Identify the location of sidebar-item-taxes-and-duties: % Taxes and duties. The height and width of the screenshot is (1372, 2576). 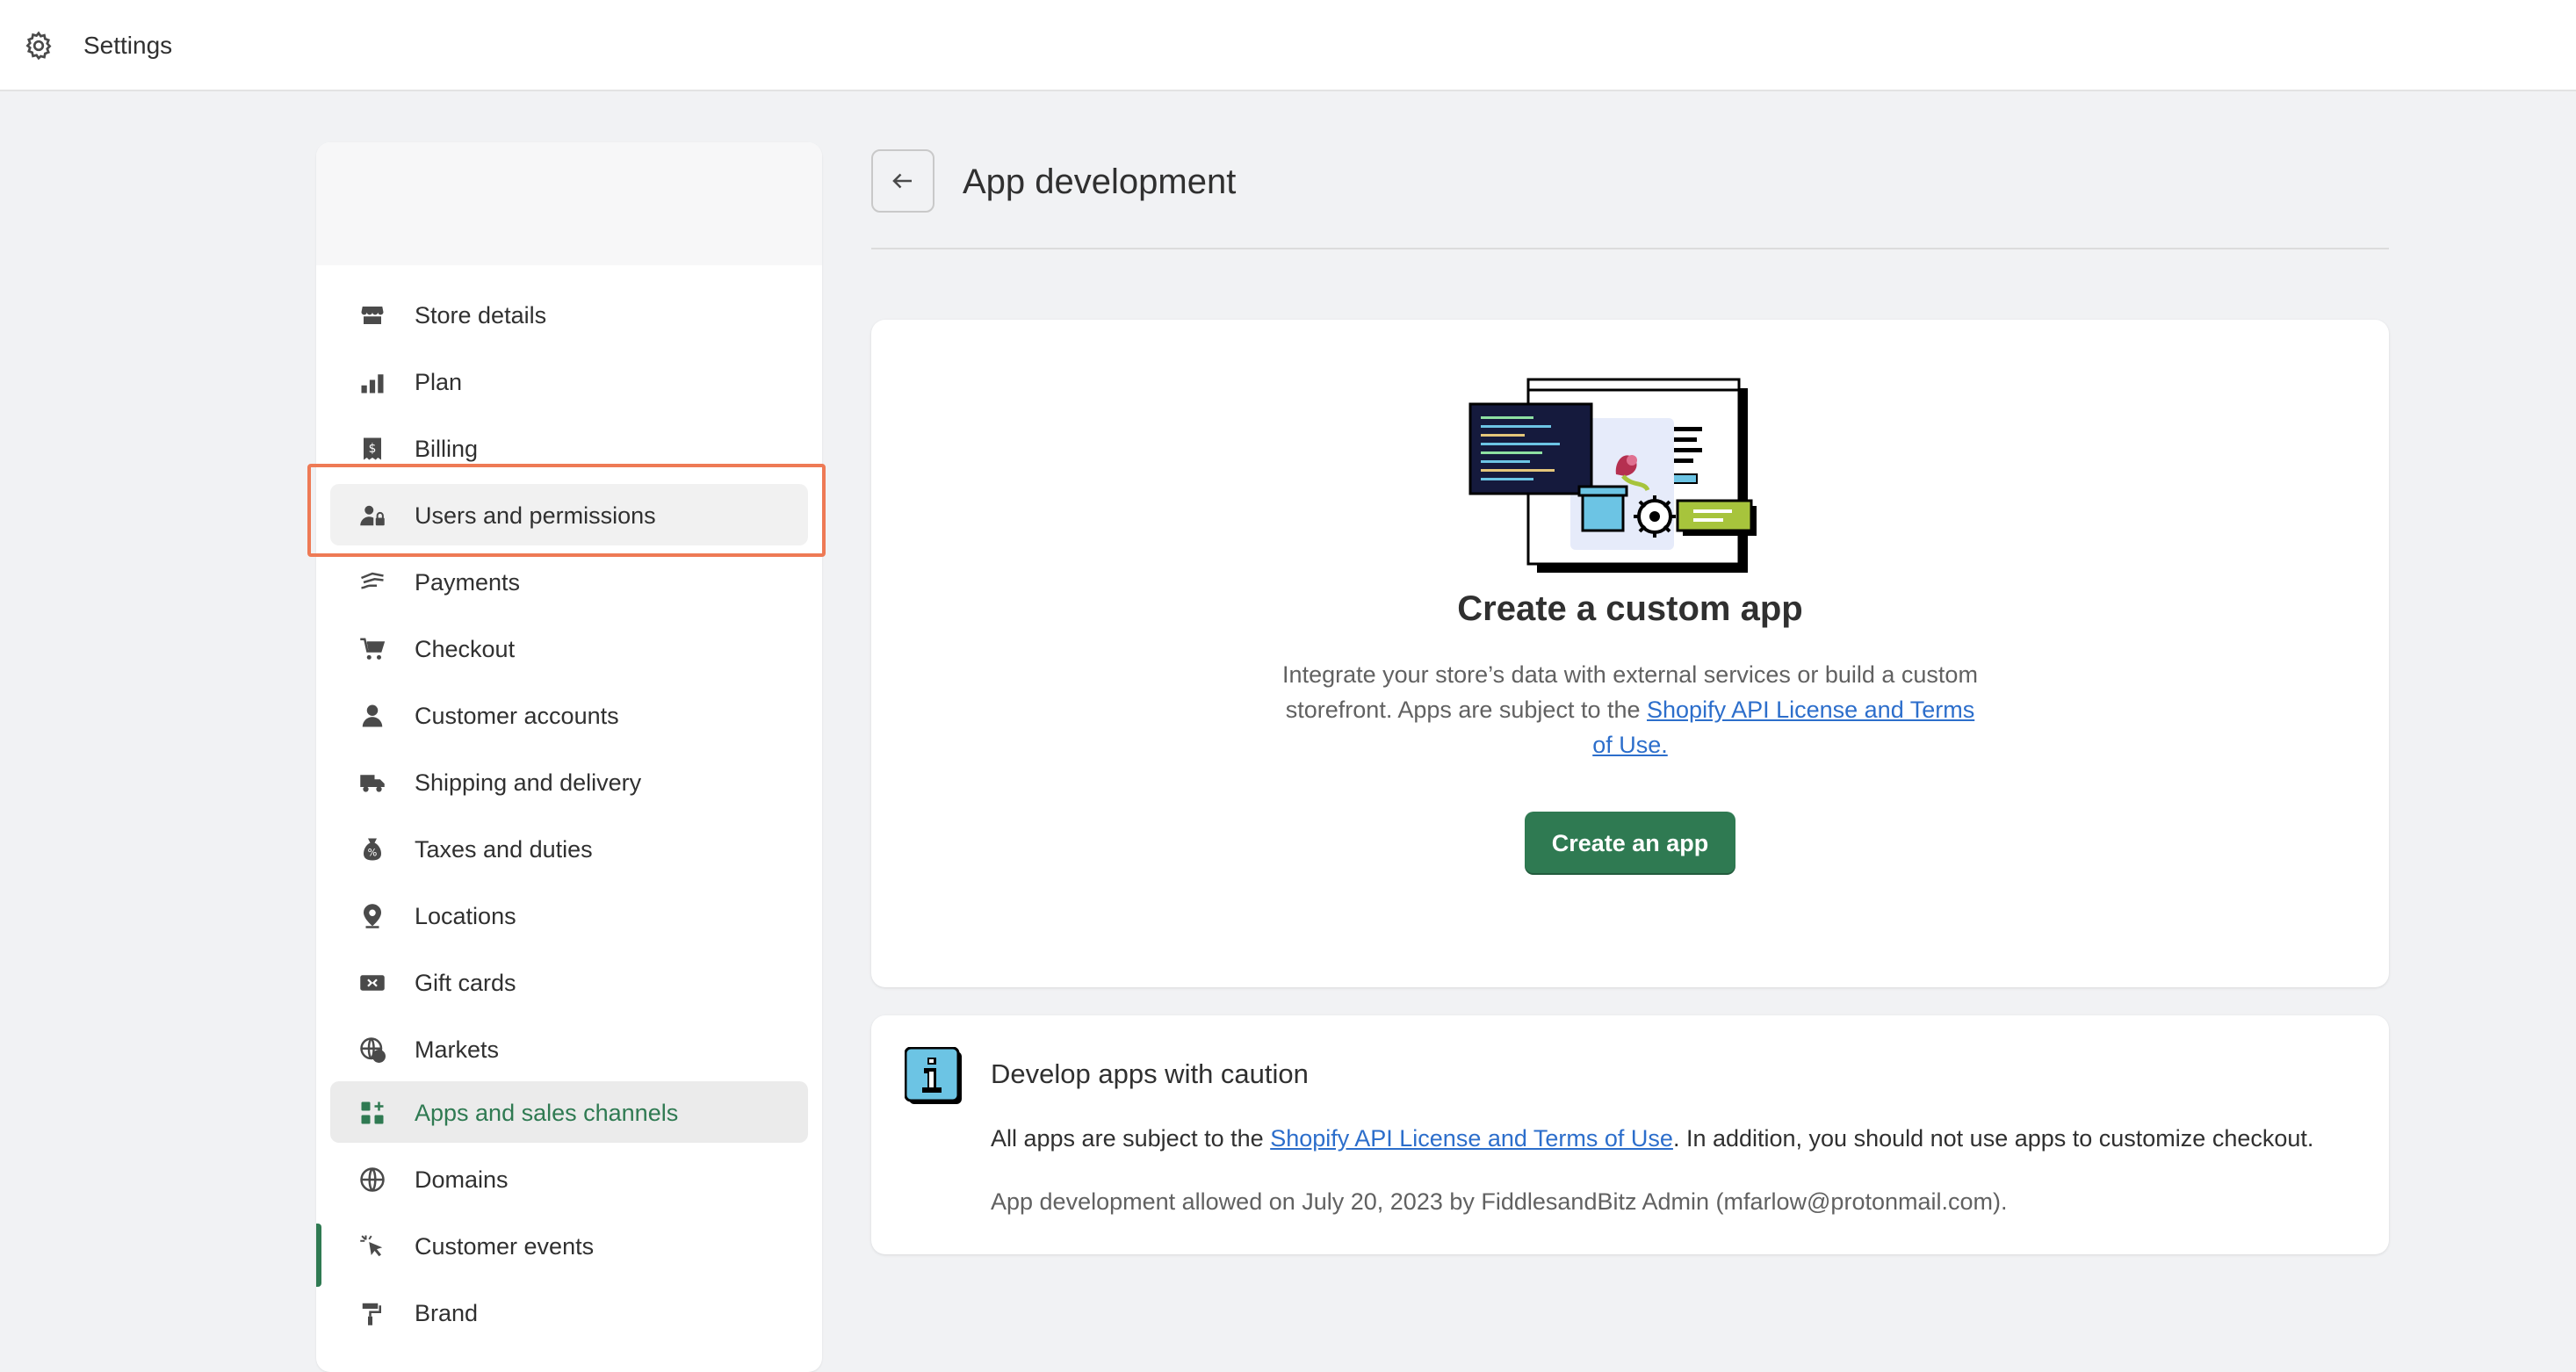
(569, 848).